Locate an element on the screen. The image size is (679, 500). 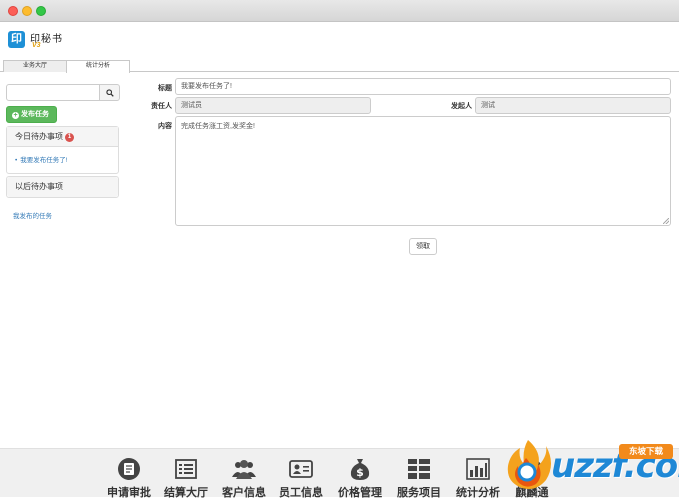
search-button is located at coordinates (109, 92).